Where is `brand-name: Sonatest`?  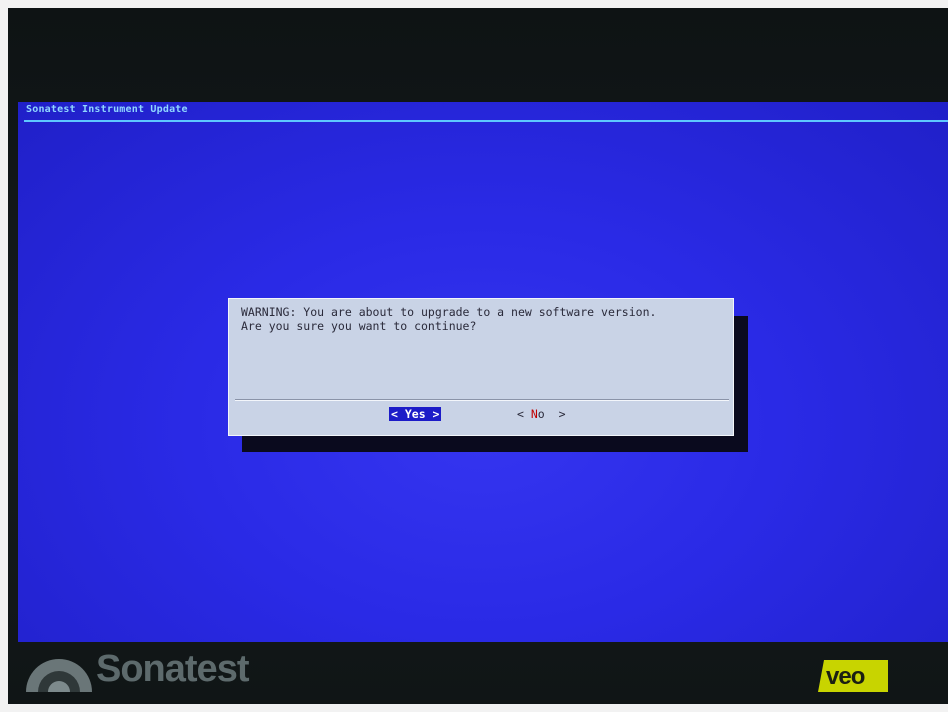
brand-name: Sonatest is located at coordinates (172, 669).